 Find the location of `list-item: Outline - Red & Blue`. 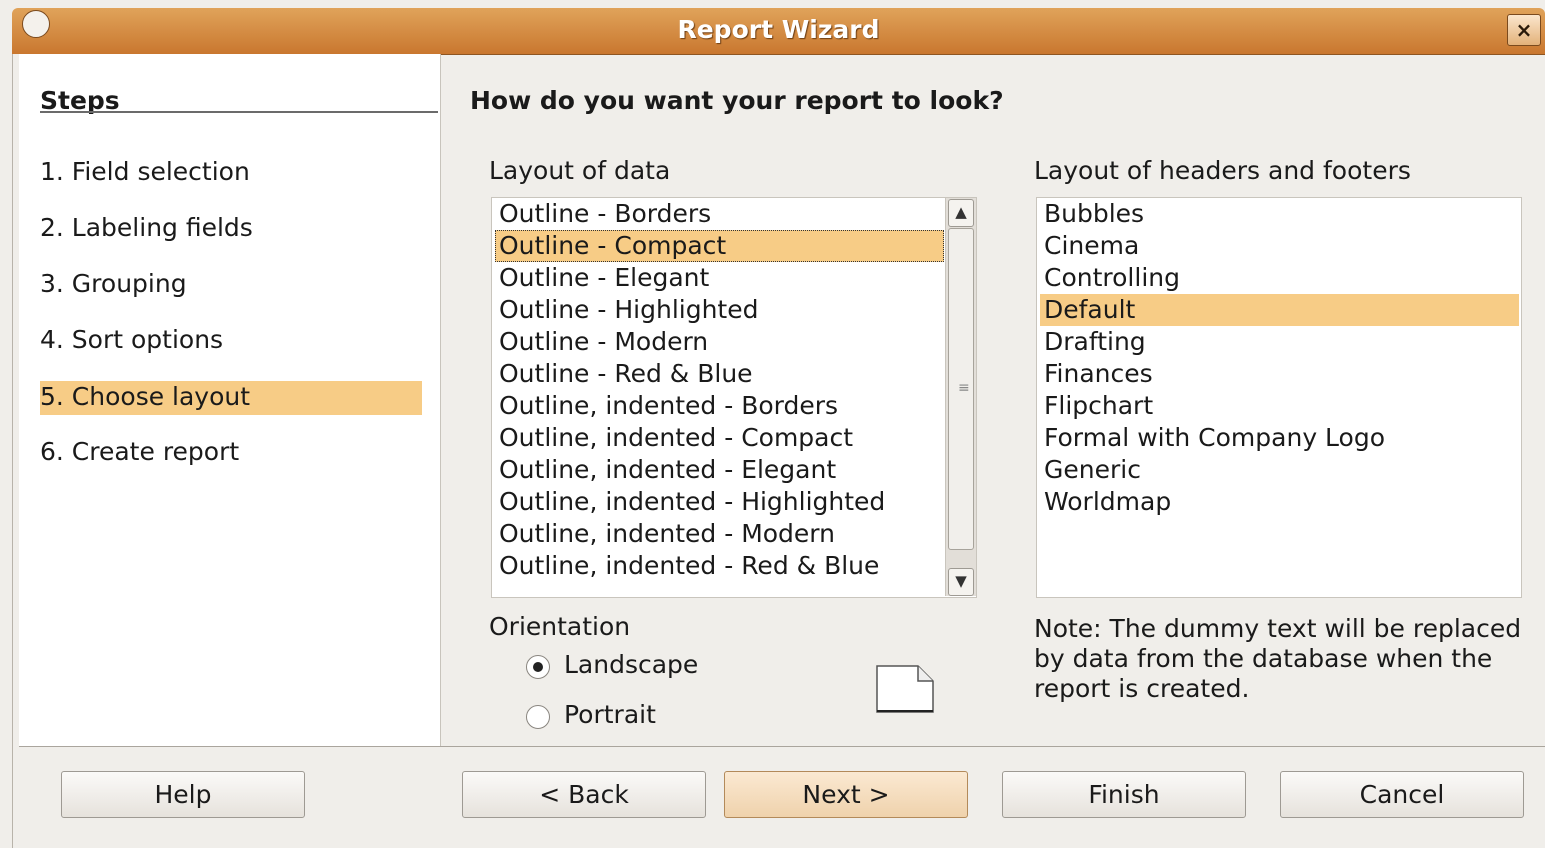

list-item: Outline - Red & Blue is located at coordinates (734, 374).